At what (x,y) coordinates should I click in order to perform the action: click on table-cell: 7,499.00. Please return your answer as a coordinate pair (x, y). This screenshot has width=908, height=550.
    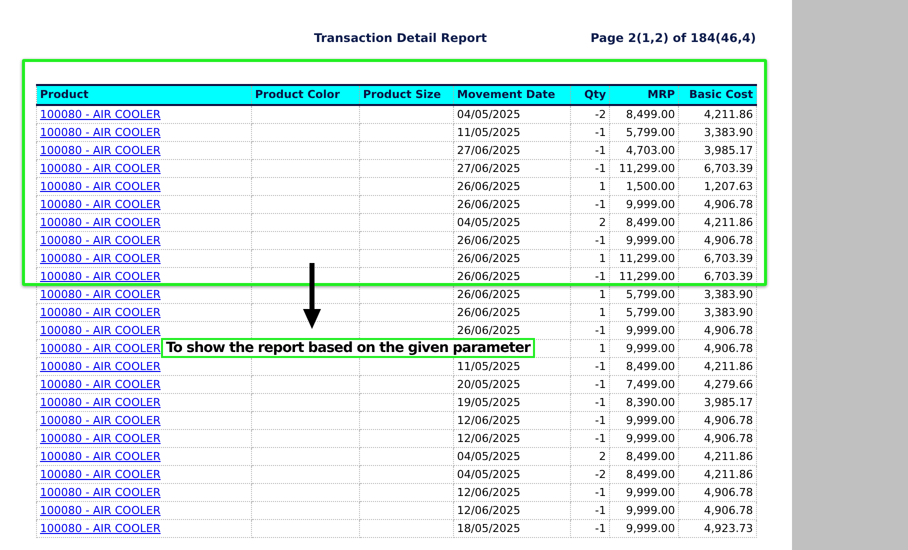
    Looking at the image, I should click on (644, 385).